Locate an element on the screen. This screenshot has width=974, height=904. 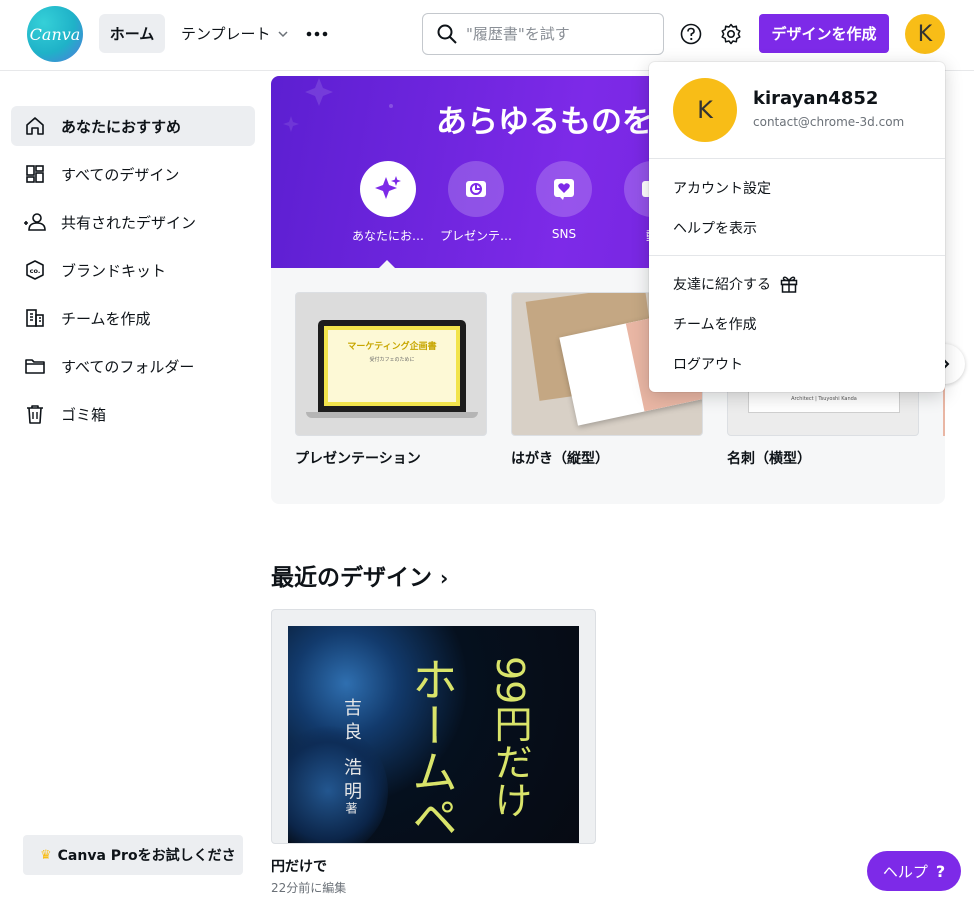
svg-text: co. is located at coordinates (35, 271).